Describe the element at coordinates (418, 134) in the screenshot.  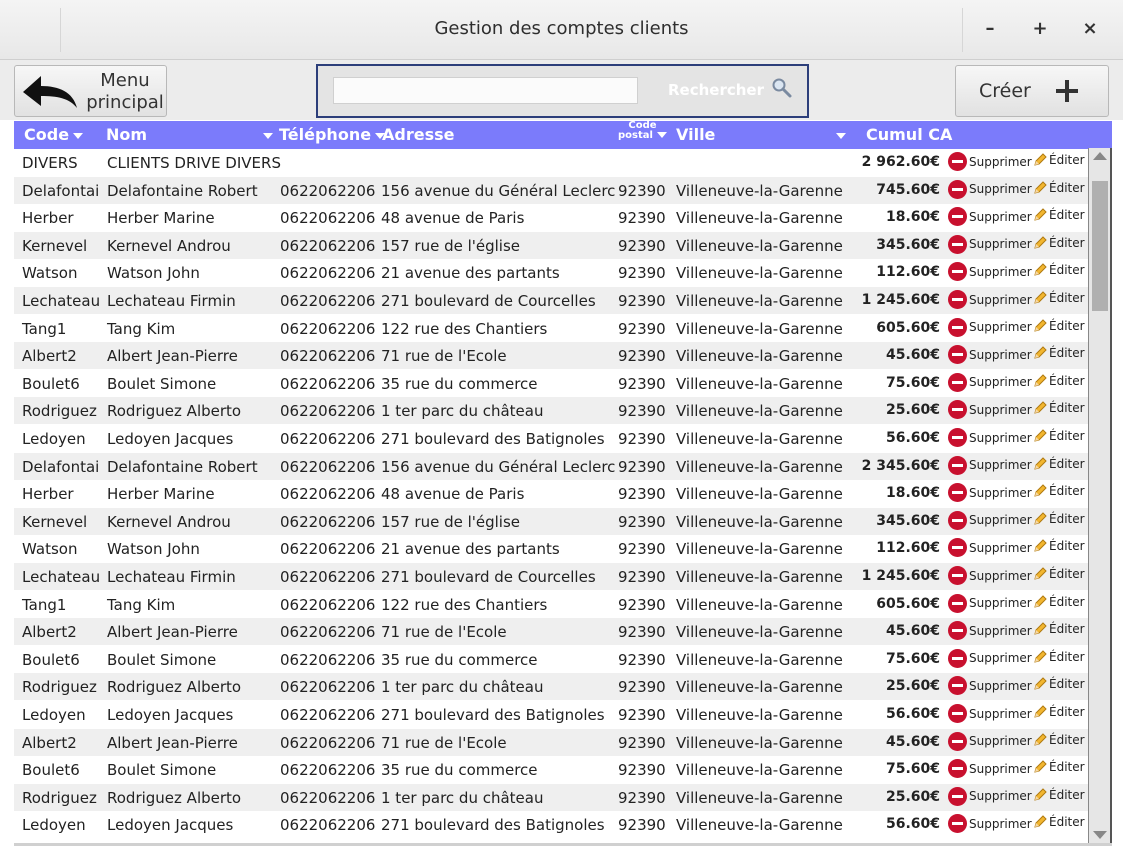
I see `column-header-adresse: Adresse` at that location.